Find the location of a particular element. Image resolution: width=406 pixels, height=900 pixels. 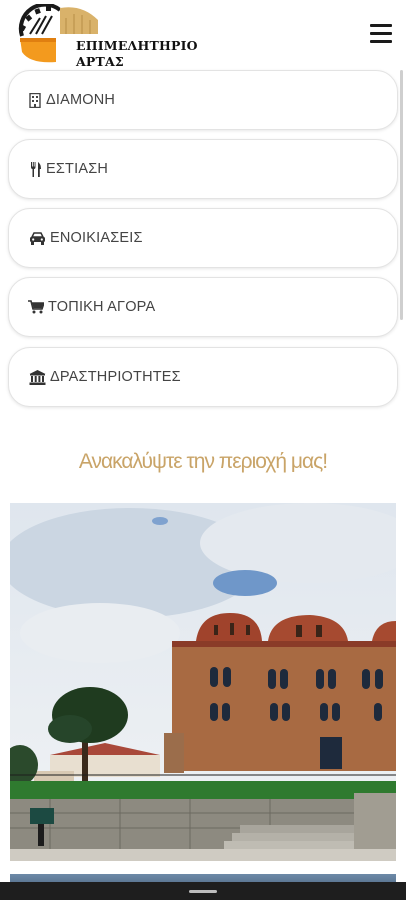

institution-icon is located at coordinates (37, 377).